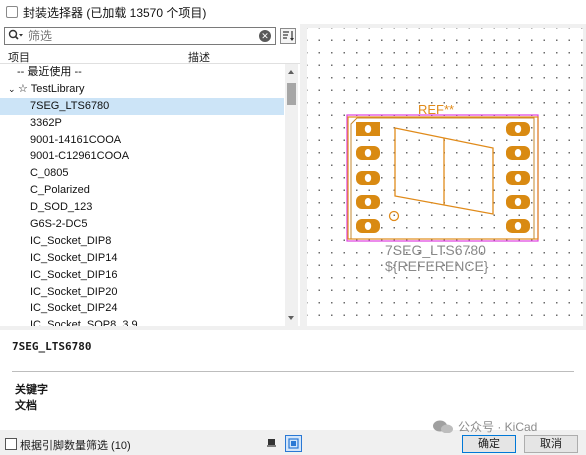 The image size is (586, 455). Describe the element at coordinates (142, 224) in the screenshot. I see `footprint-item: G6S-2-DC5` at that location.